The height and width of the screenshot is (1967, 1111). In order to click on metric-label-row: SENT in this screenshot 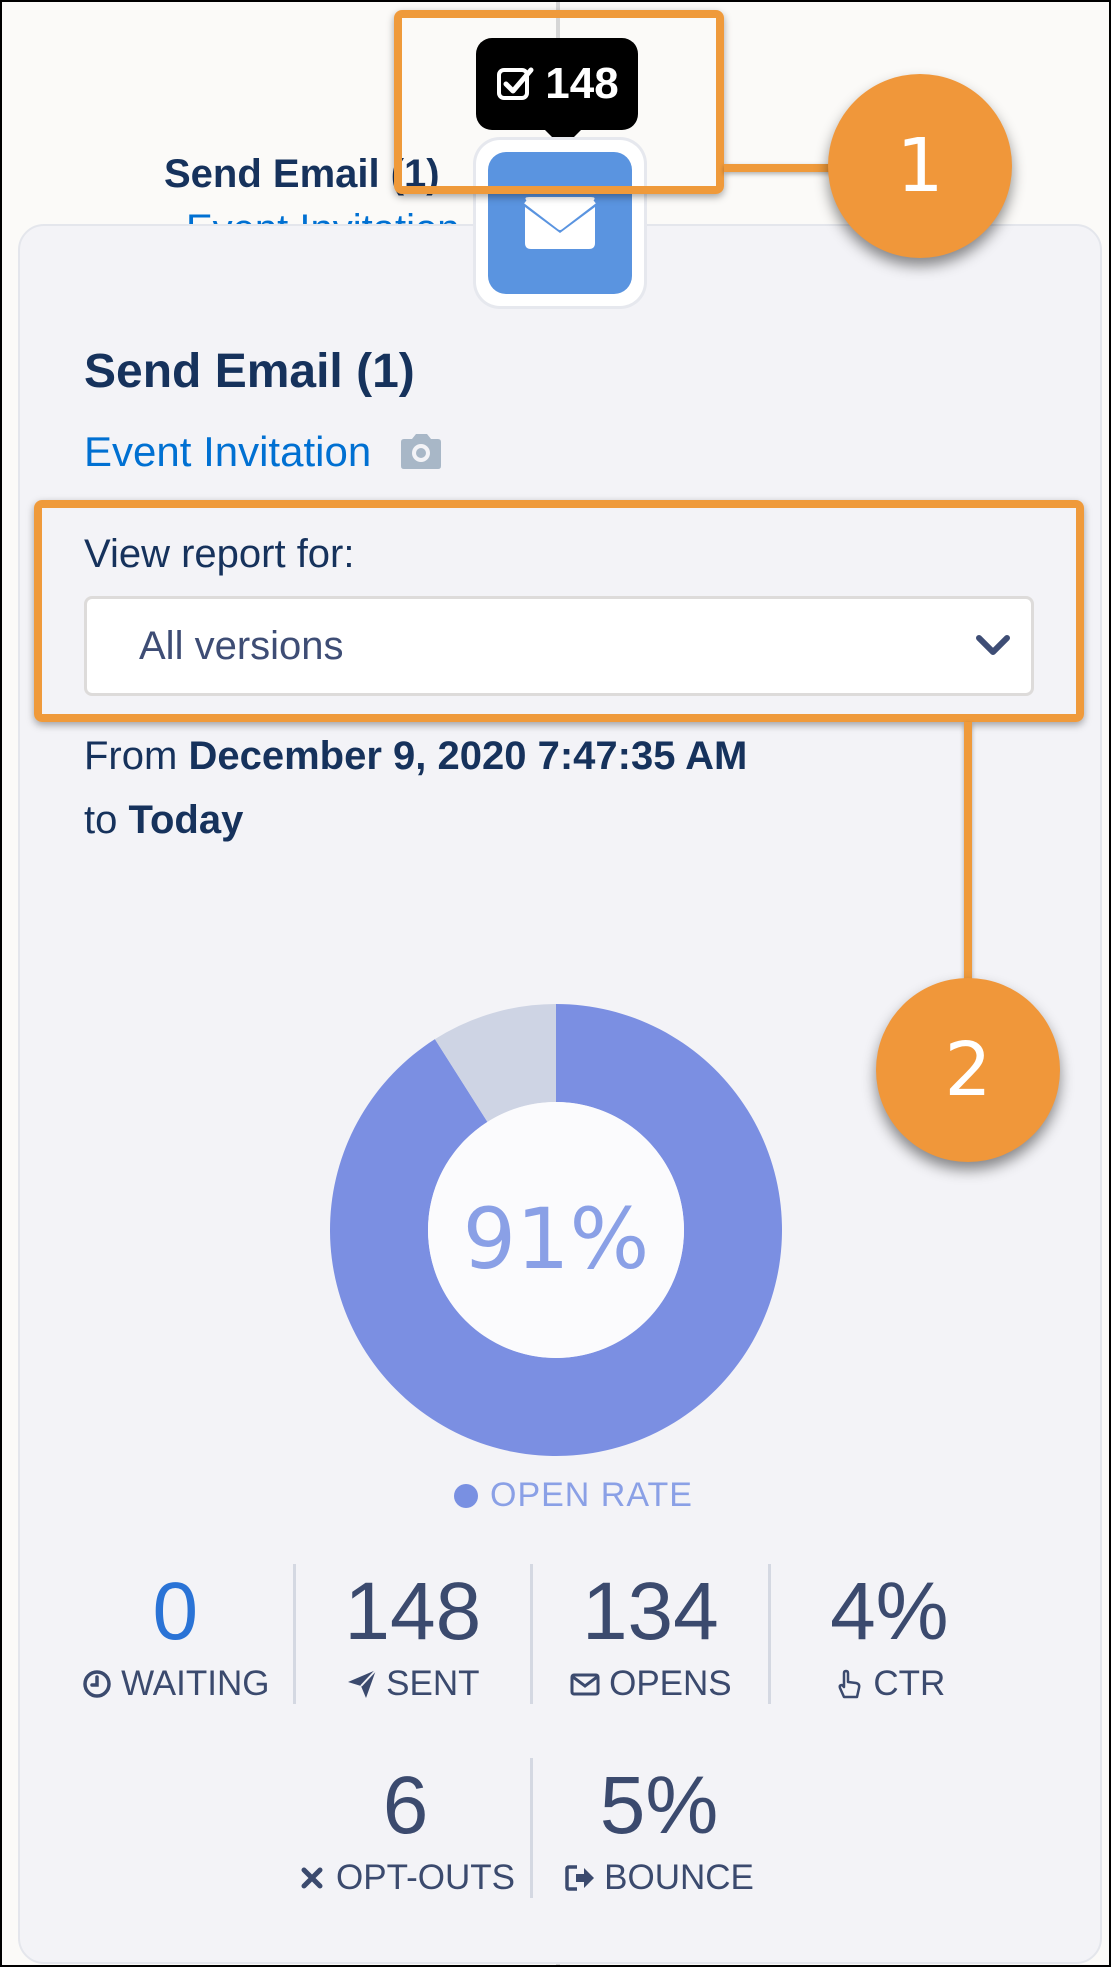, I will do `click(413, 1684)`.